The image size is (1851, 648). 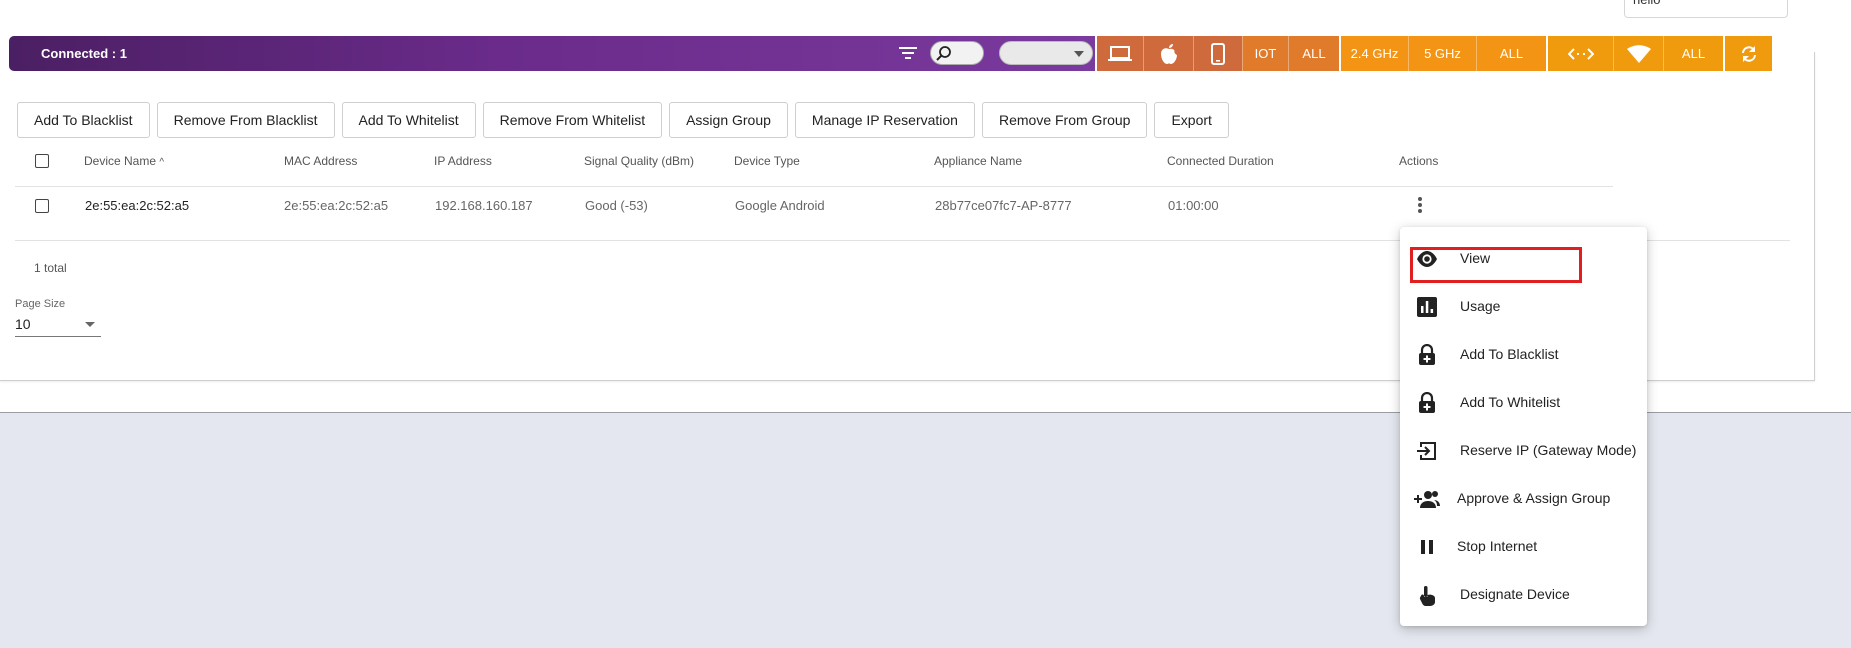 I want to click on cell-device-type: Google Android, so click(x=780, y=205).